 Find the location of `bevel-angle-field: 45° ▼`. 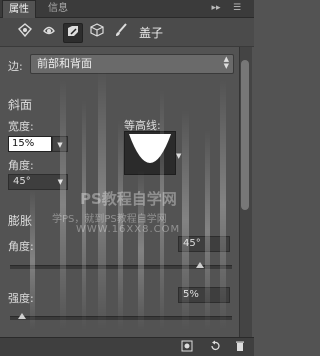

bevel-angle-field: 45° ▼ is located at coordinates (38, 182).